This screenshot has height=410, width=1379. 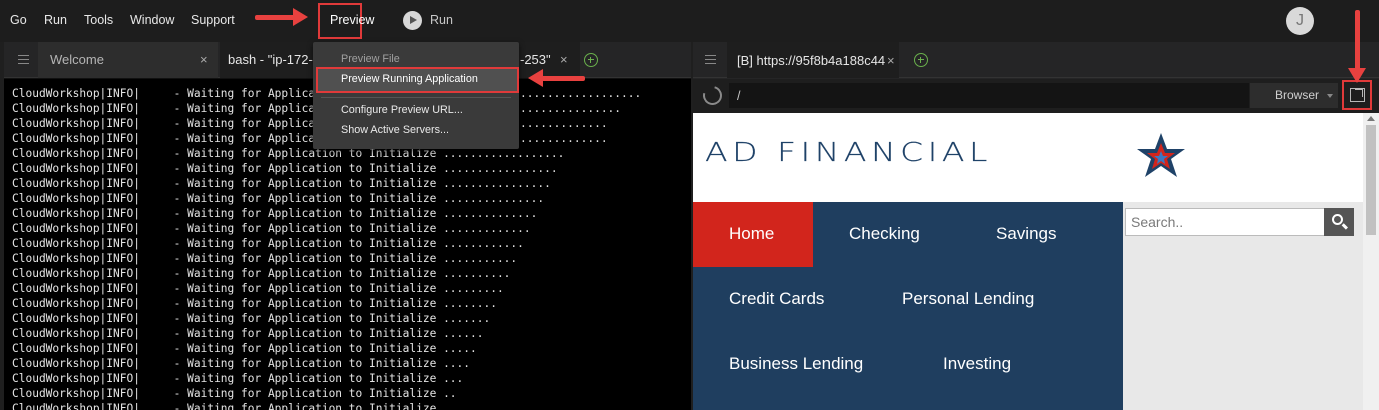 I want to click on nav-home: Home, so click(x=753, y=234).